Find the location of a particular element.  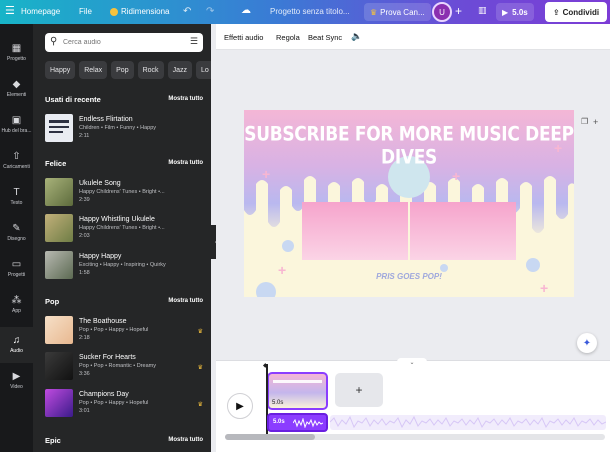

add-collaborator-icon: + is located at coordinates (458, 11).